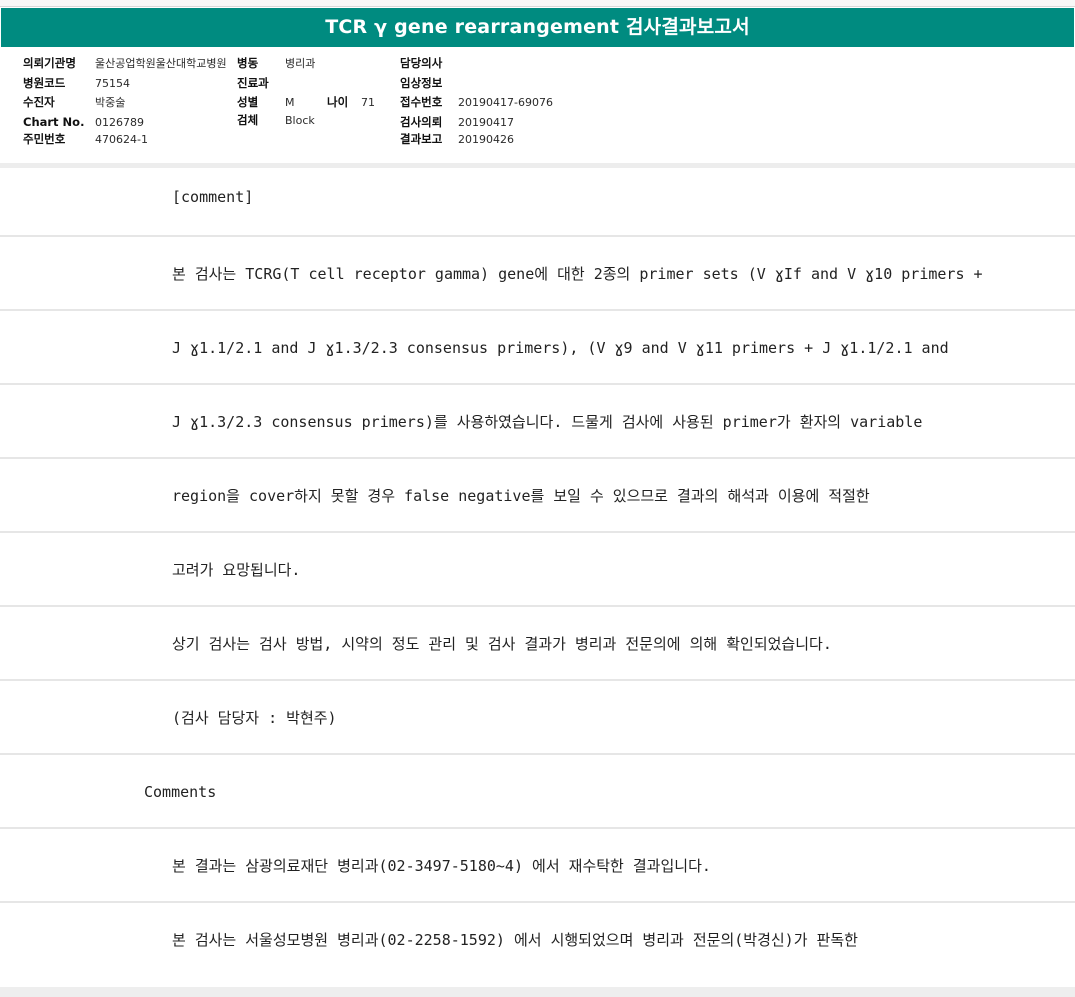 This screenshot has width=1075, height=997. I want to click on chart-no-label: Chart No., so click(54, 122).